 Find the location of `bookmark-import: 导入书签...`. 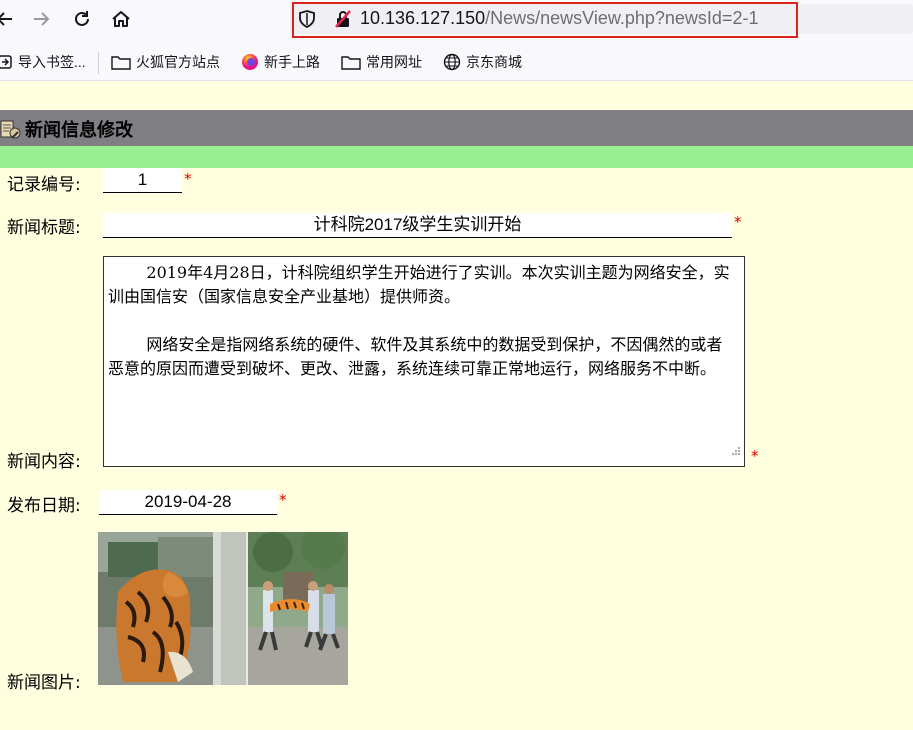

bookmark-import: 导入书签... is located at coordinates (43, 62).